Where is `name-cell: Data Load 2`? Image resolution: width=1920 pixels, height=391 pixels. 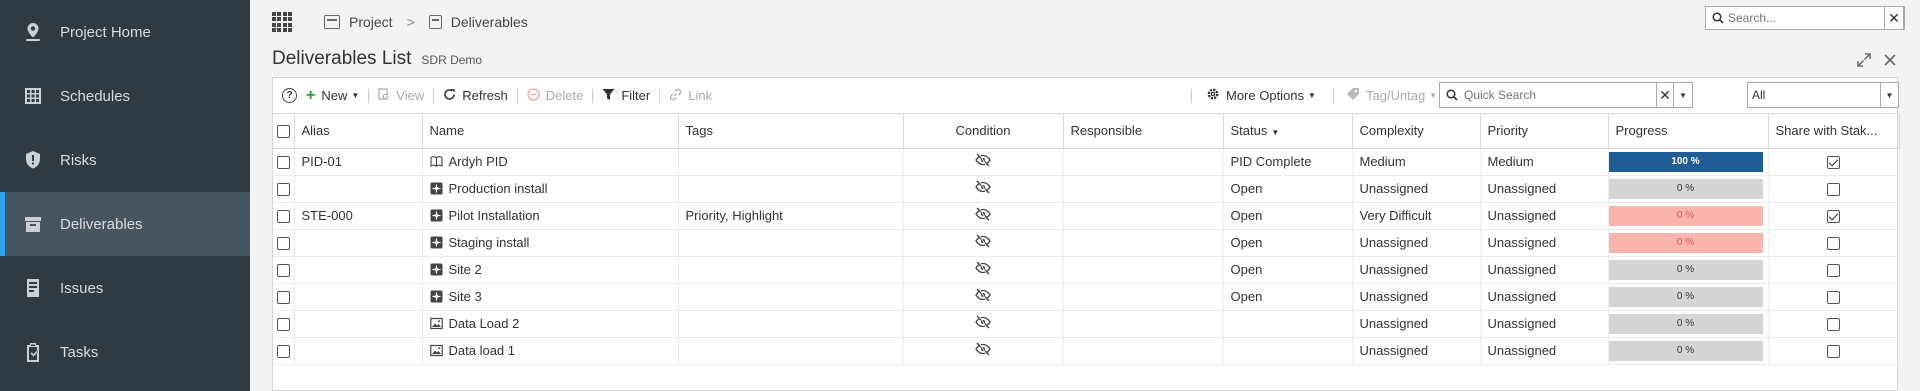 name-cell: Data Load 2 is located at coordinates (550, 324).